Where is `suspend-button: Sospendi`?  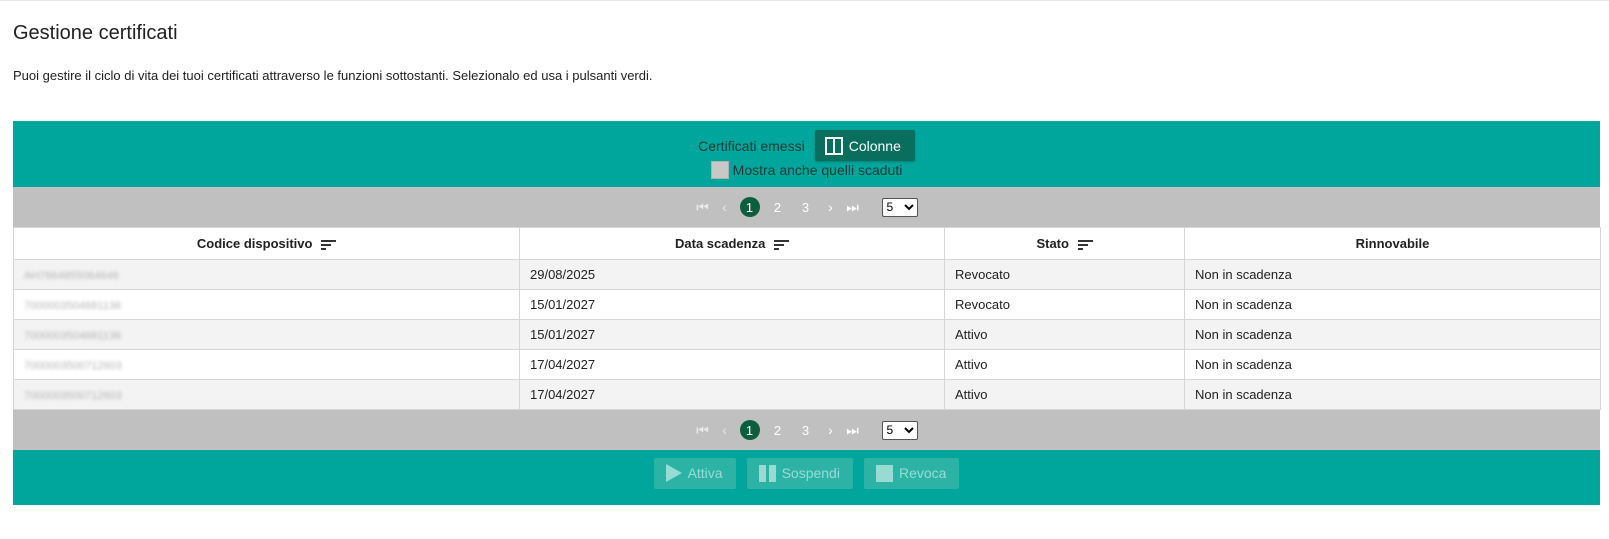 suspend-button: Sospendi is located at coordinates (799, 473).